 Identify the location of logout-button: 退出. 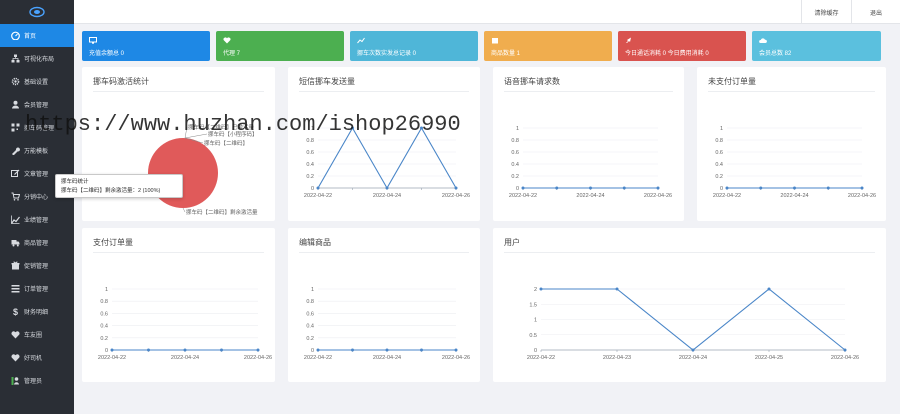
(875, 12).